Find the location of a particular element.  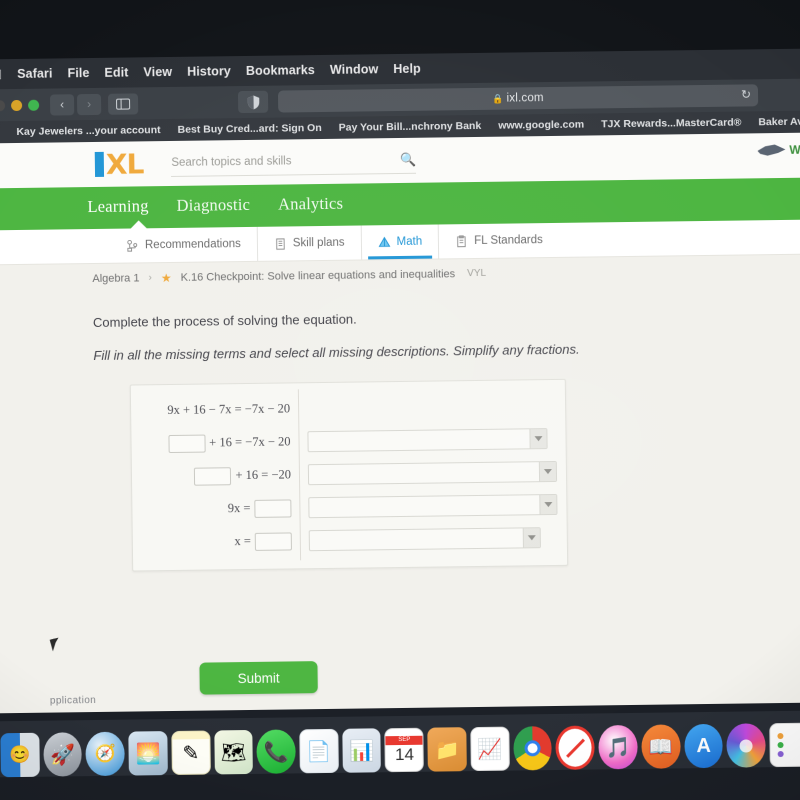

search-icon: 🔍 is located at coordinates (408, 160).